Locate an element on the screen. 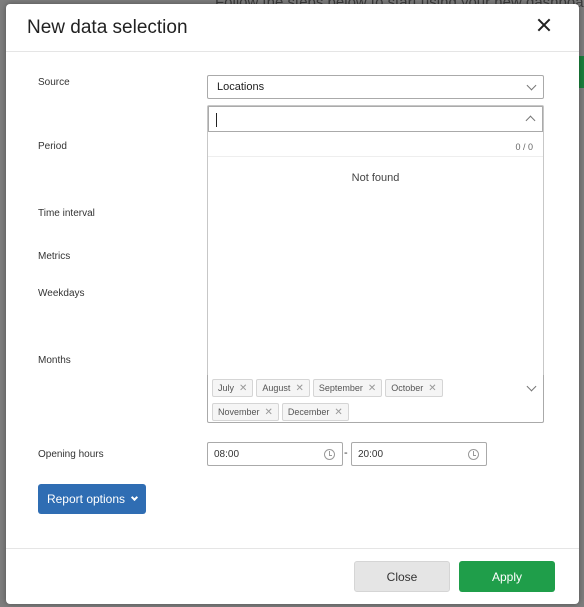 The width and height of the screenshot is (584, 607). source-value: Locations is located at coordinates (241, 87).